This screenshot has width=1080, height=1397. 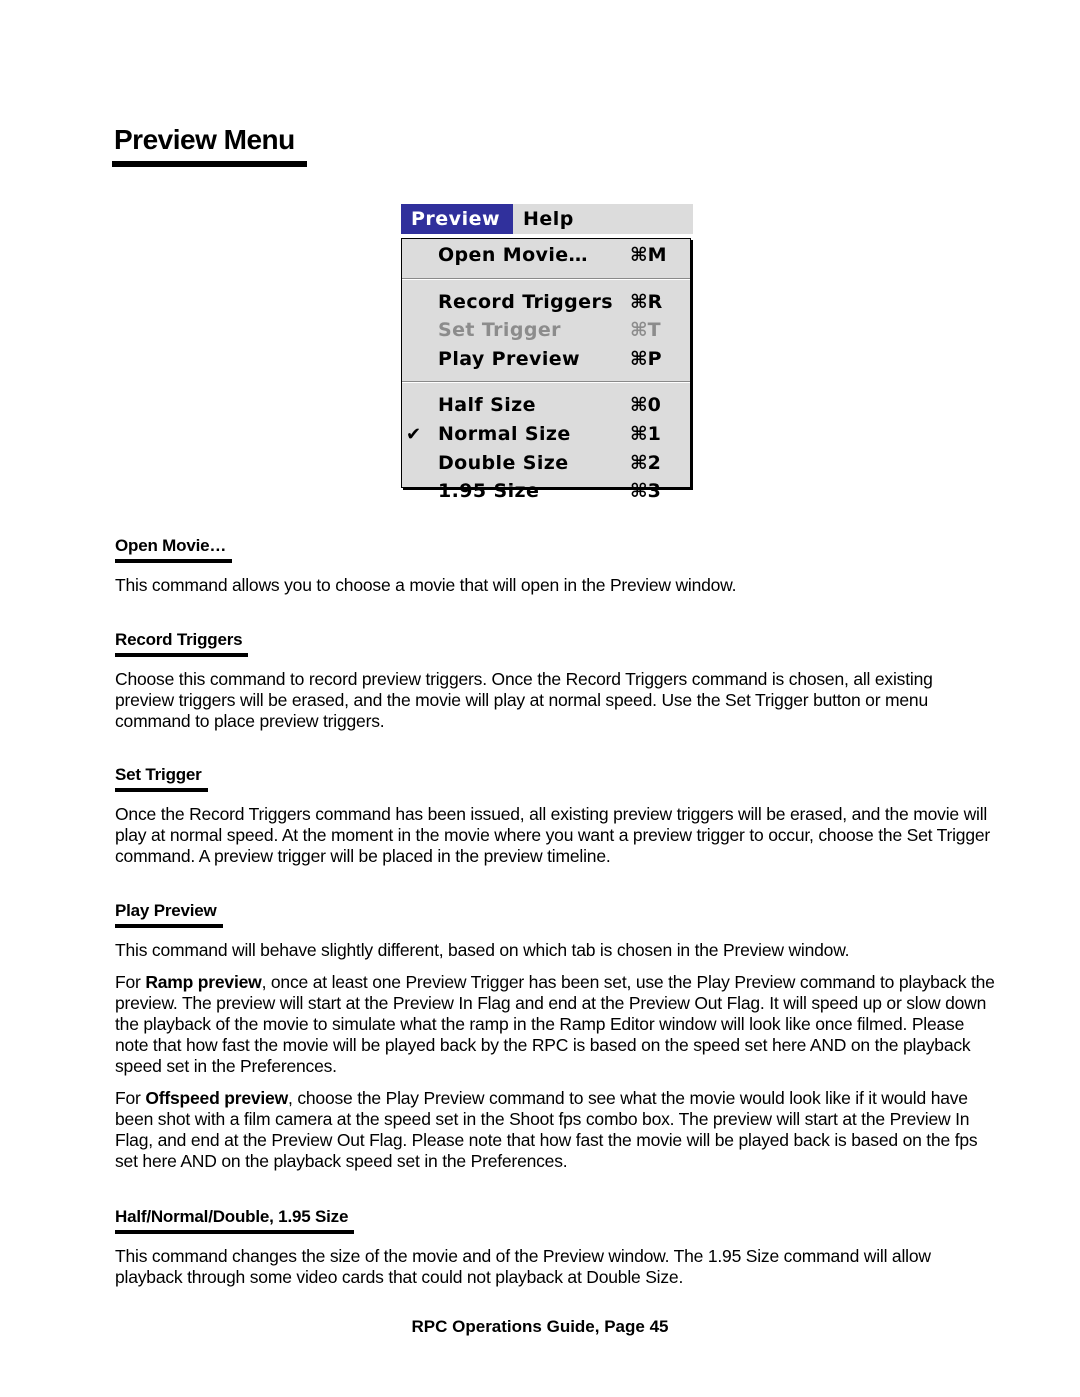 I want to click on menu-item-label: Double Size, so click(x=503, y=462).